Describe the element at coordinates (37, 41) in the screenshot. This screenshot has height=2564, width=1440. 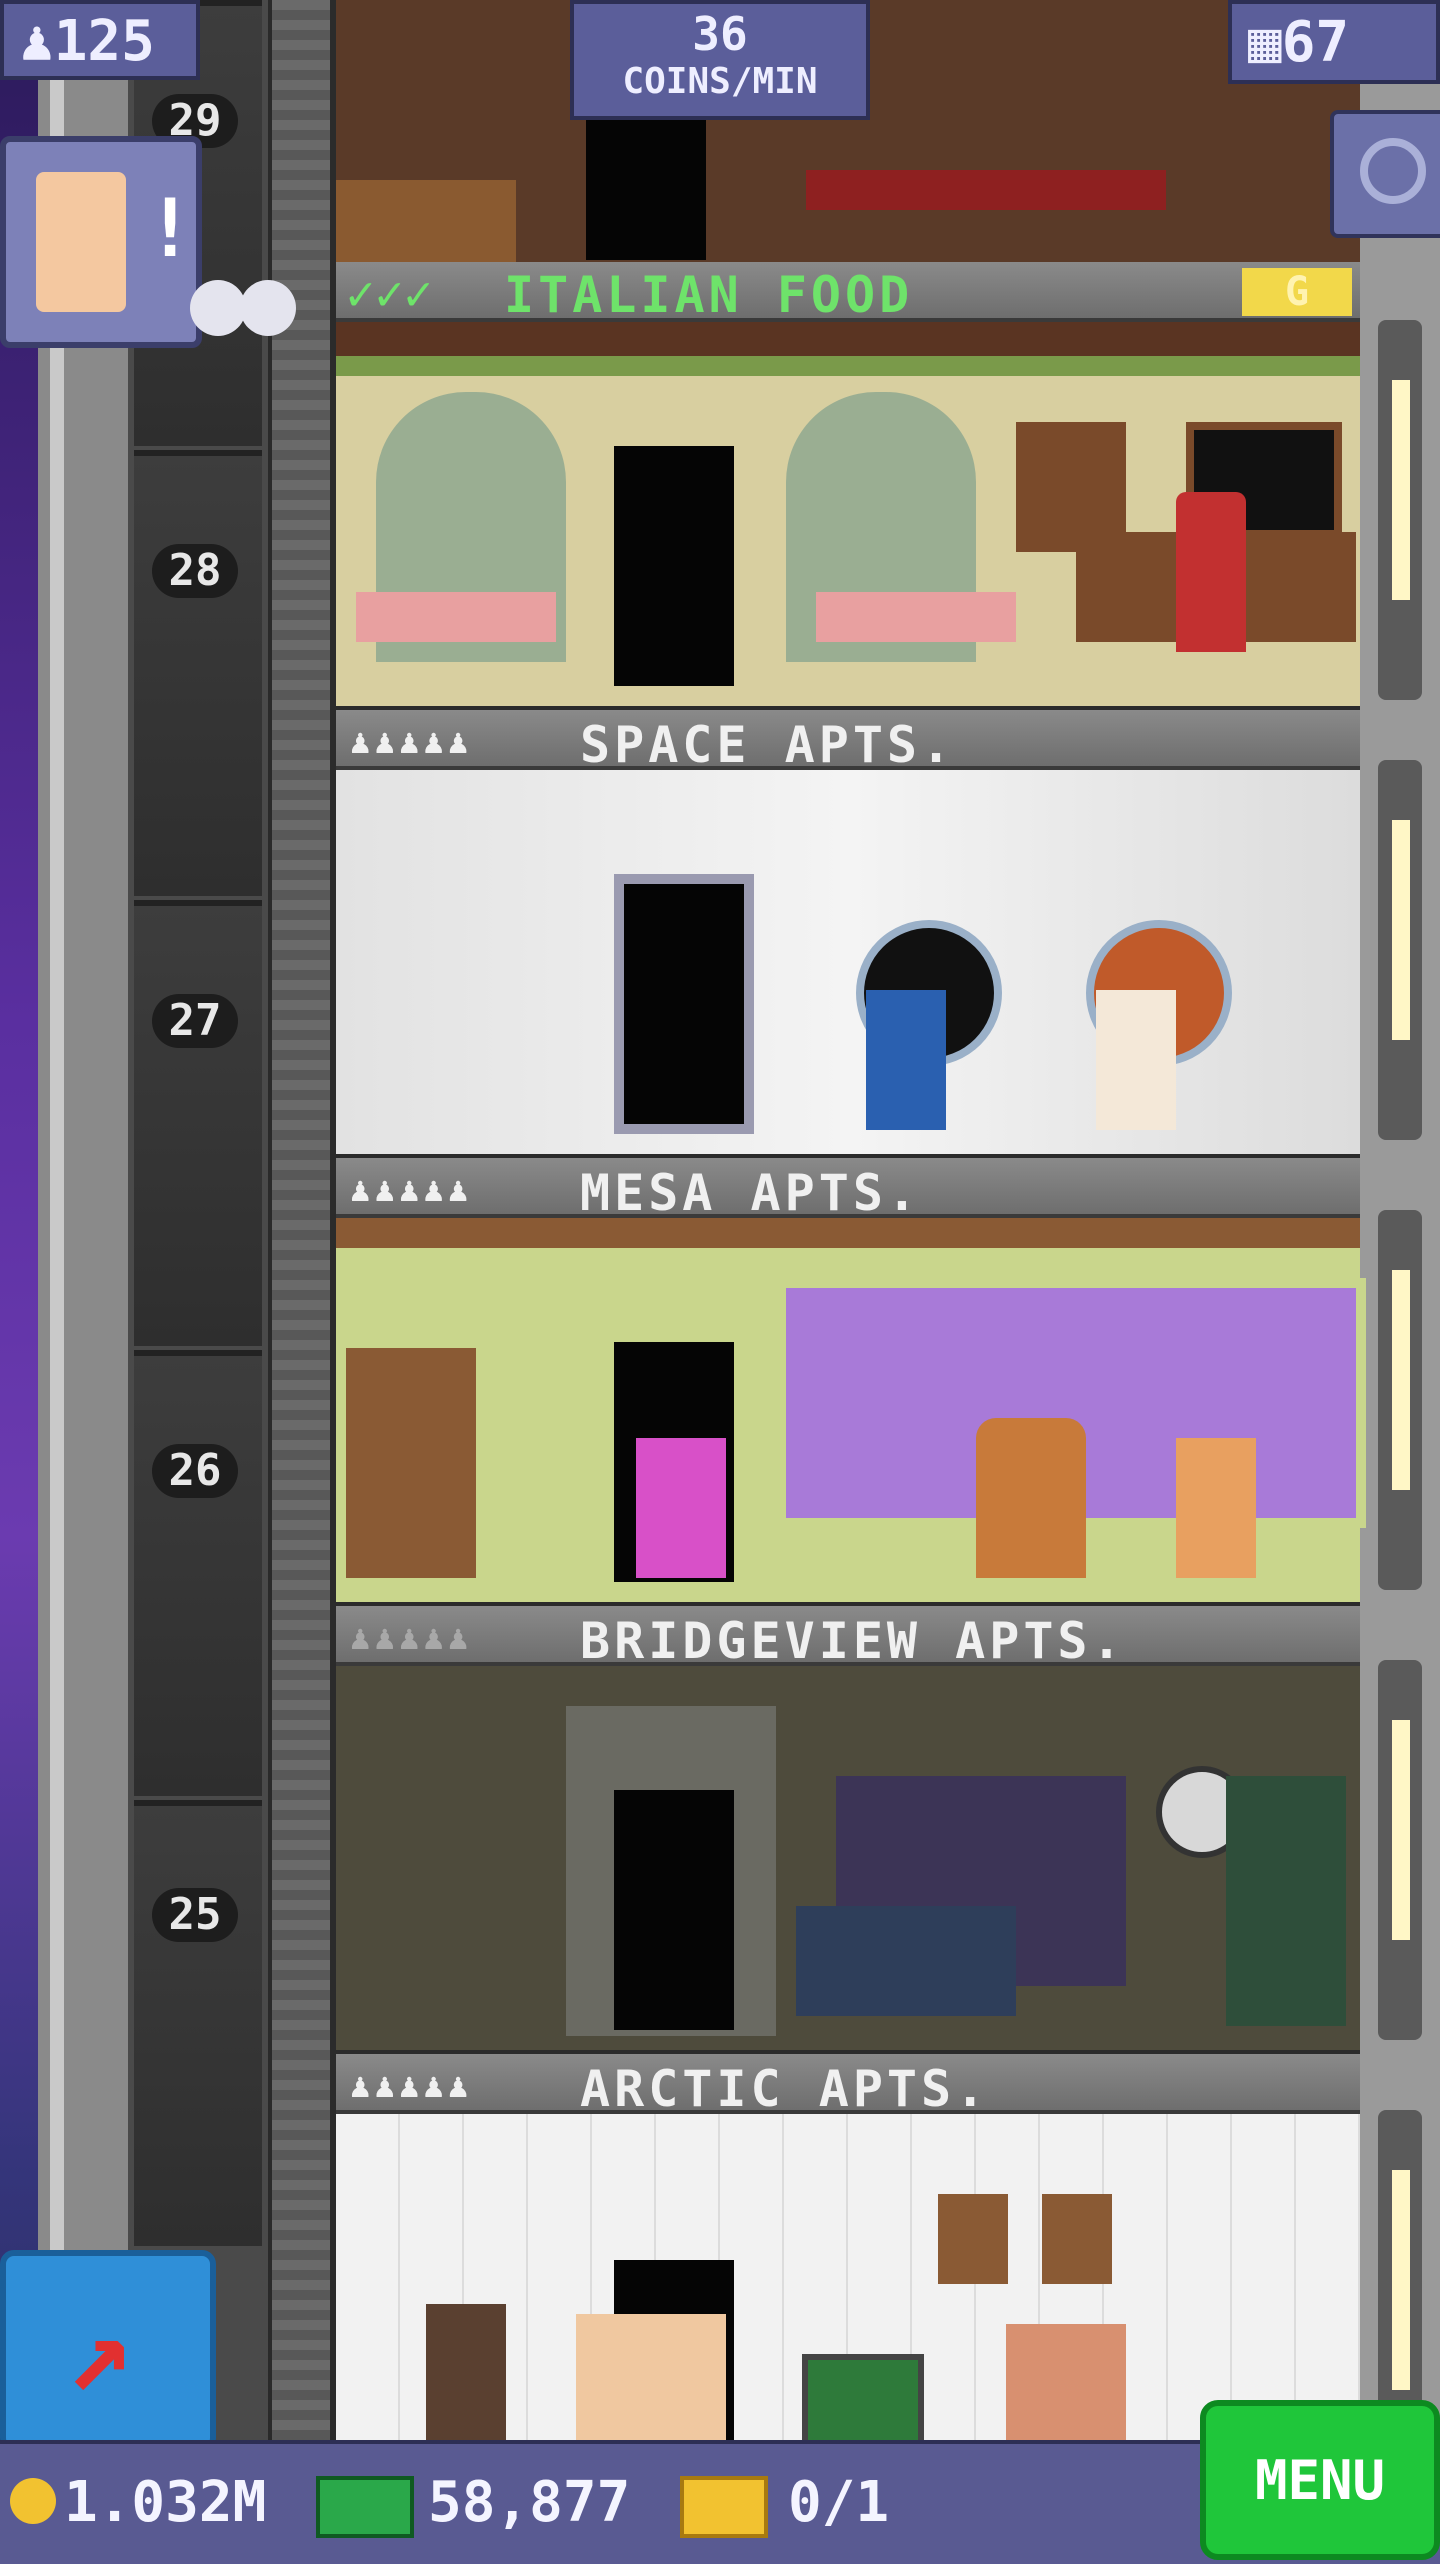
I see `population-icon: ♟` at that location.